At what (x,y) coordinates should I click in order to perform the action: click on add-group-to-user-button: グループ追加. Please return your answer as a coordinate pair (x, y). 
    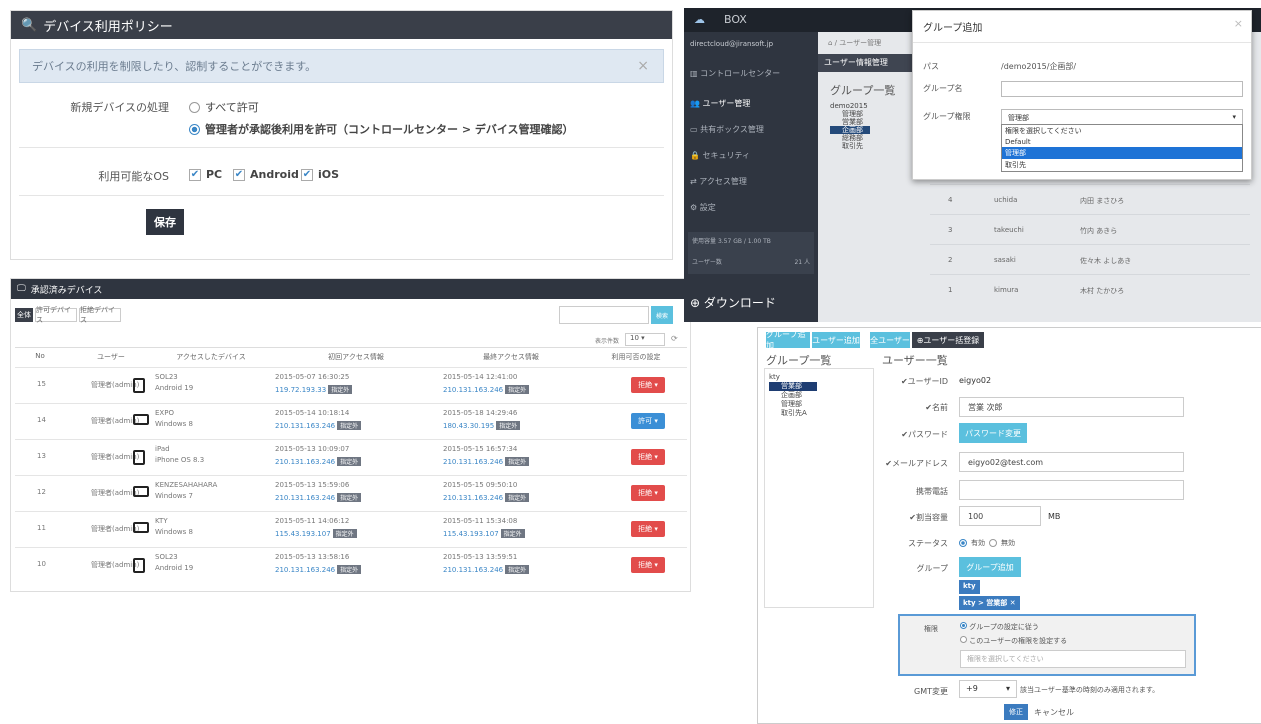
    Looking at the image, I should click on (990, 567).